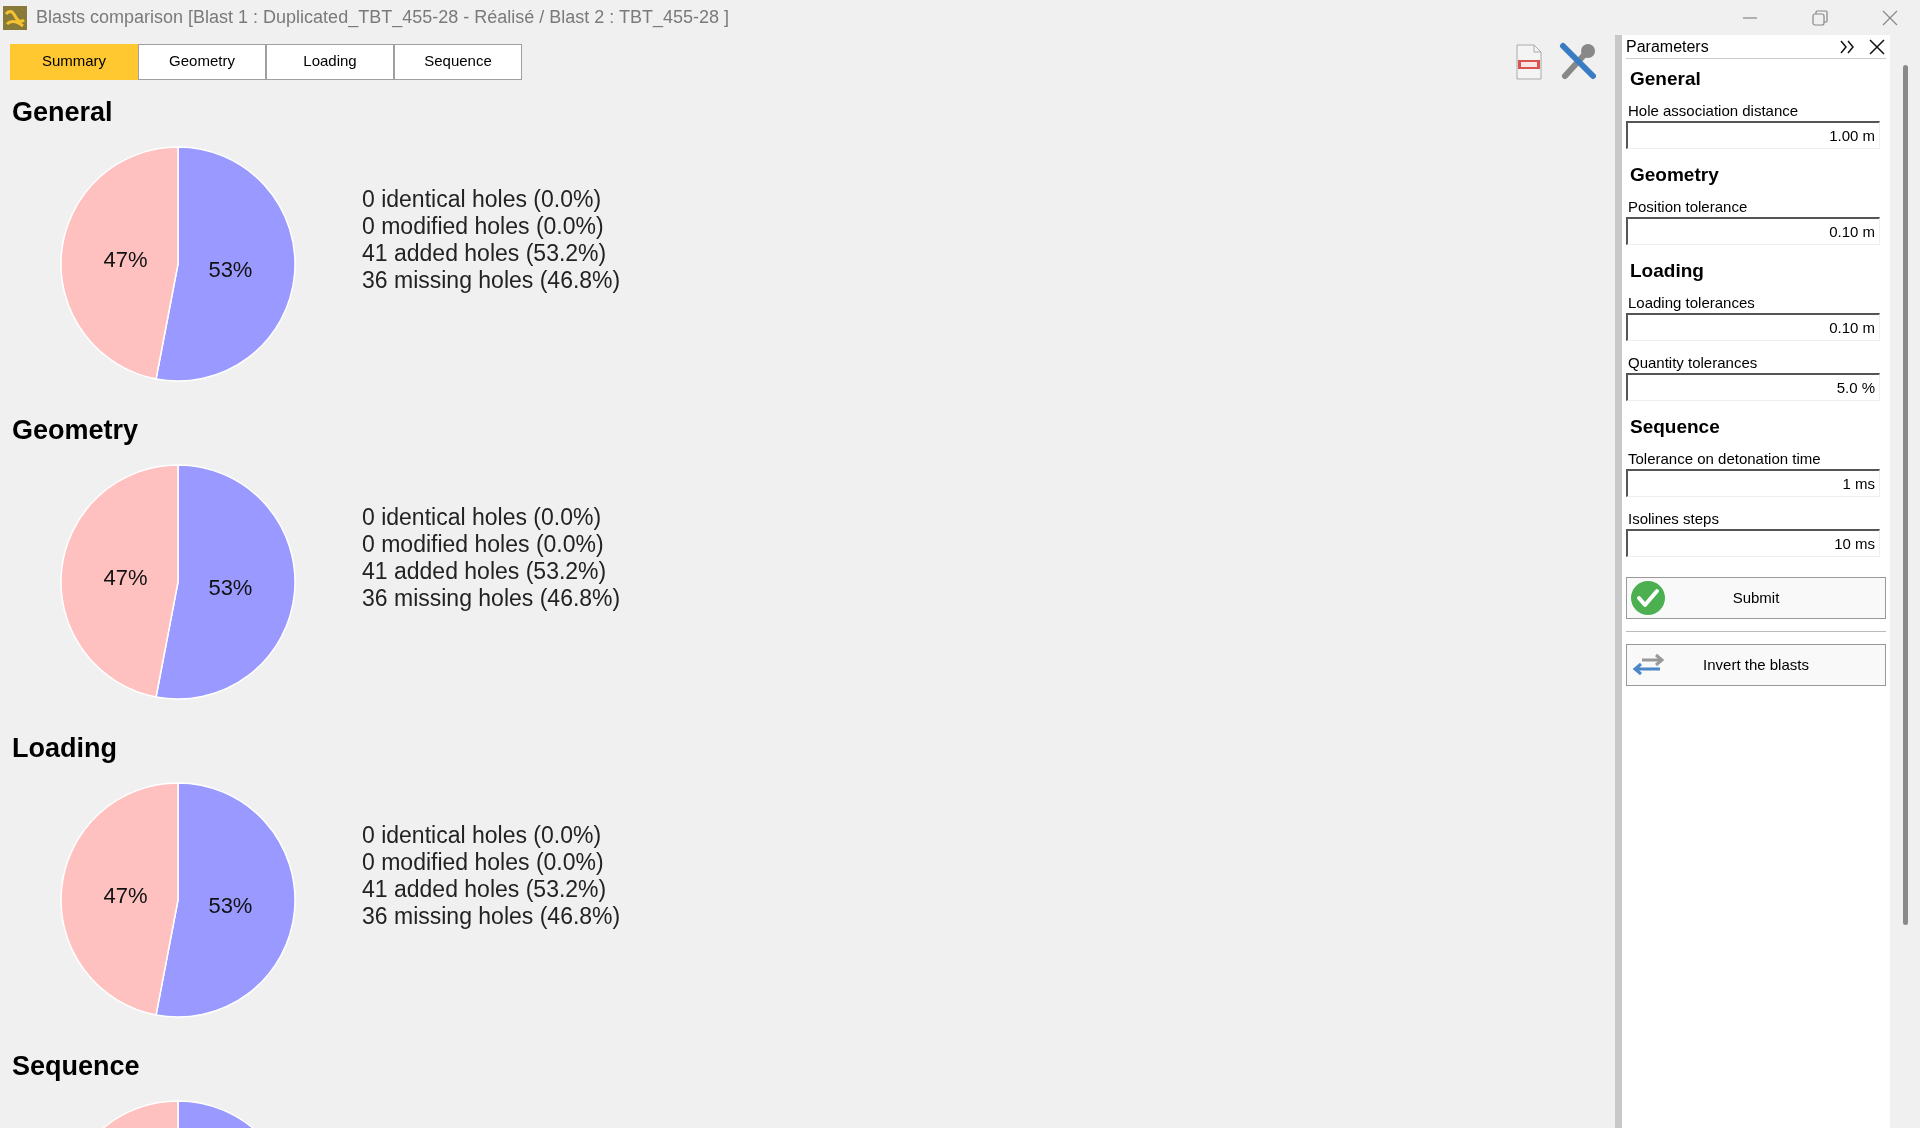  I want to click on tab: Summary, so click(74, 61).